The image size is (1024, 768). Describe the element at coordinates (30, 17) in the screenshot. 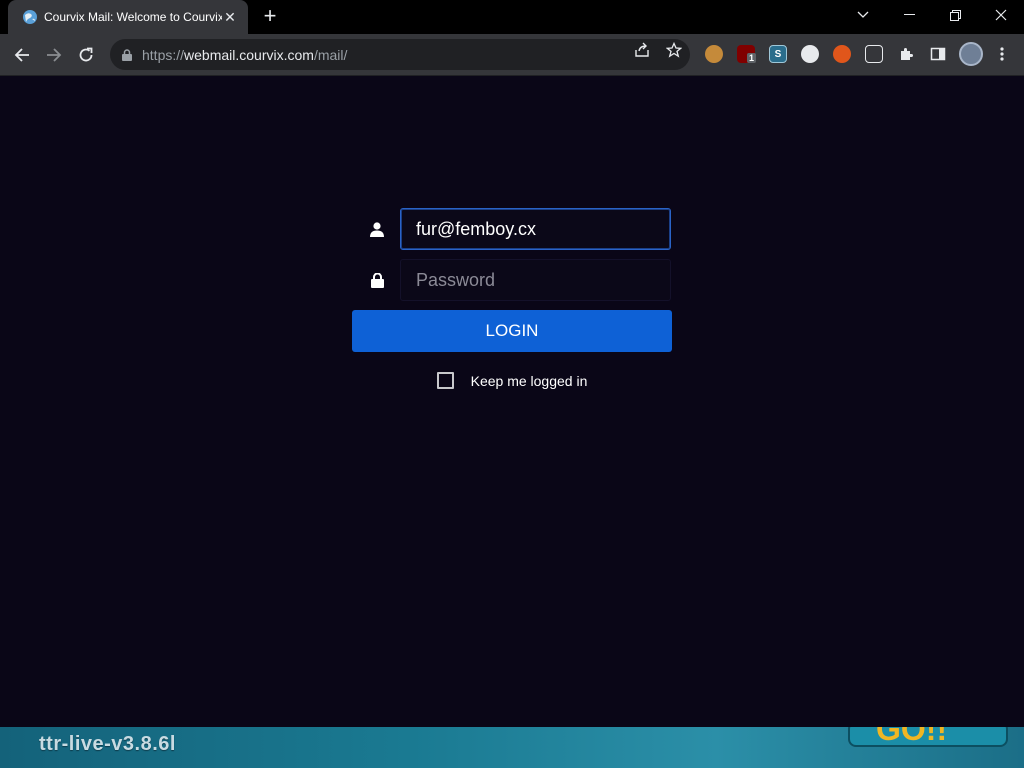

I see `globe-favicon-icon` at that location.